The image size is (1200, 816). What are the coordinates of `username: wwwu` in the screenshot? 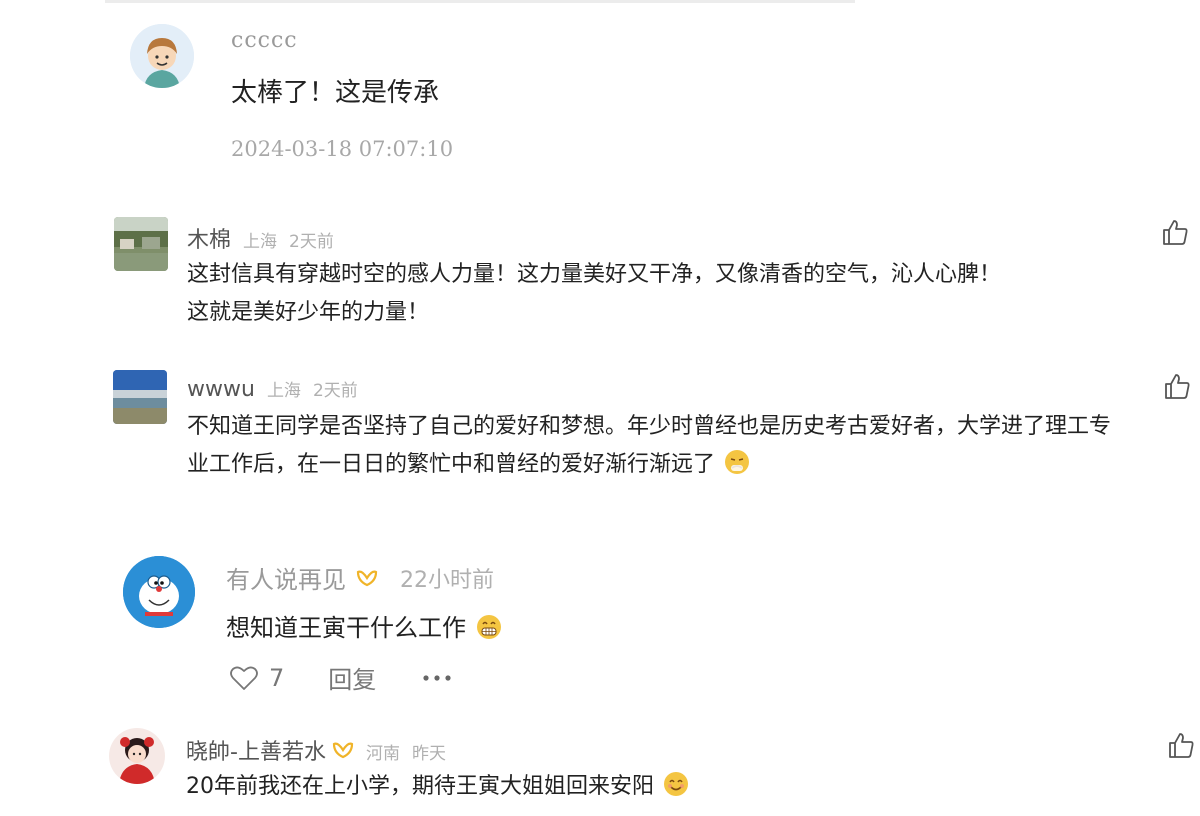 It's located at (221, 389).